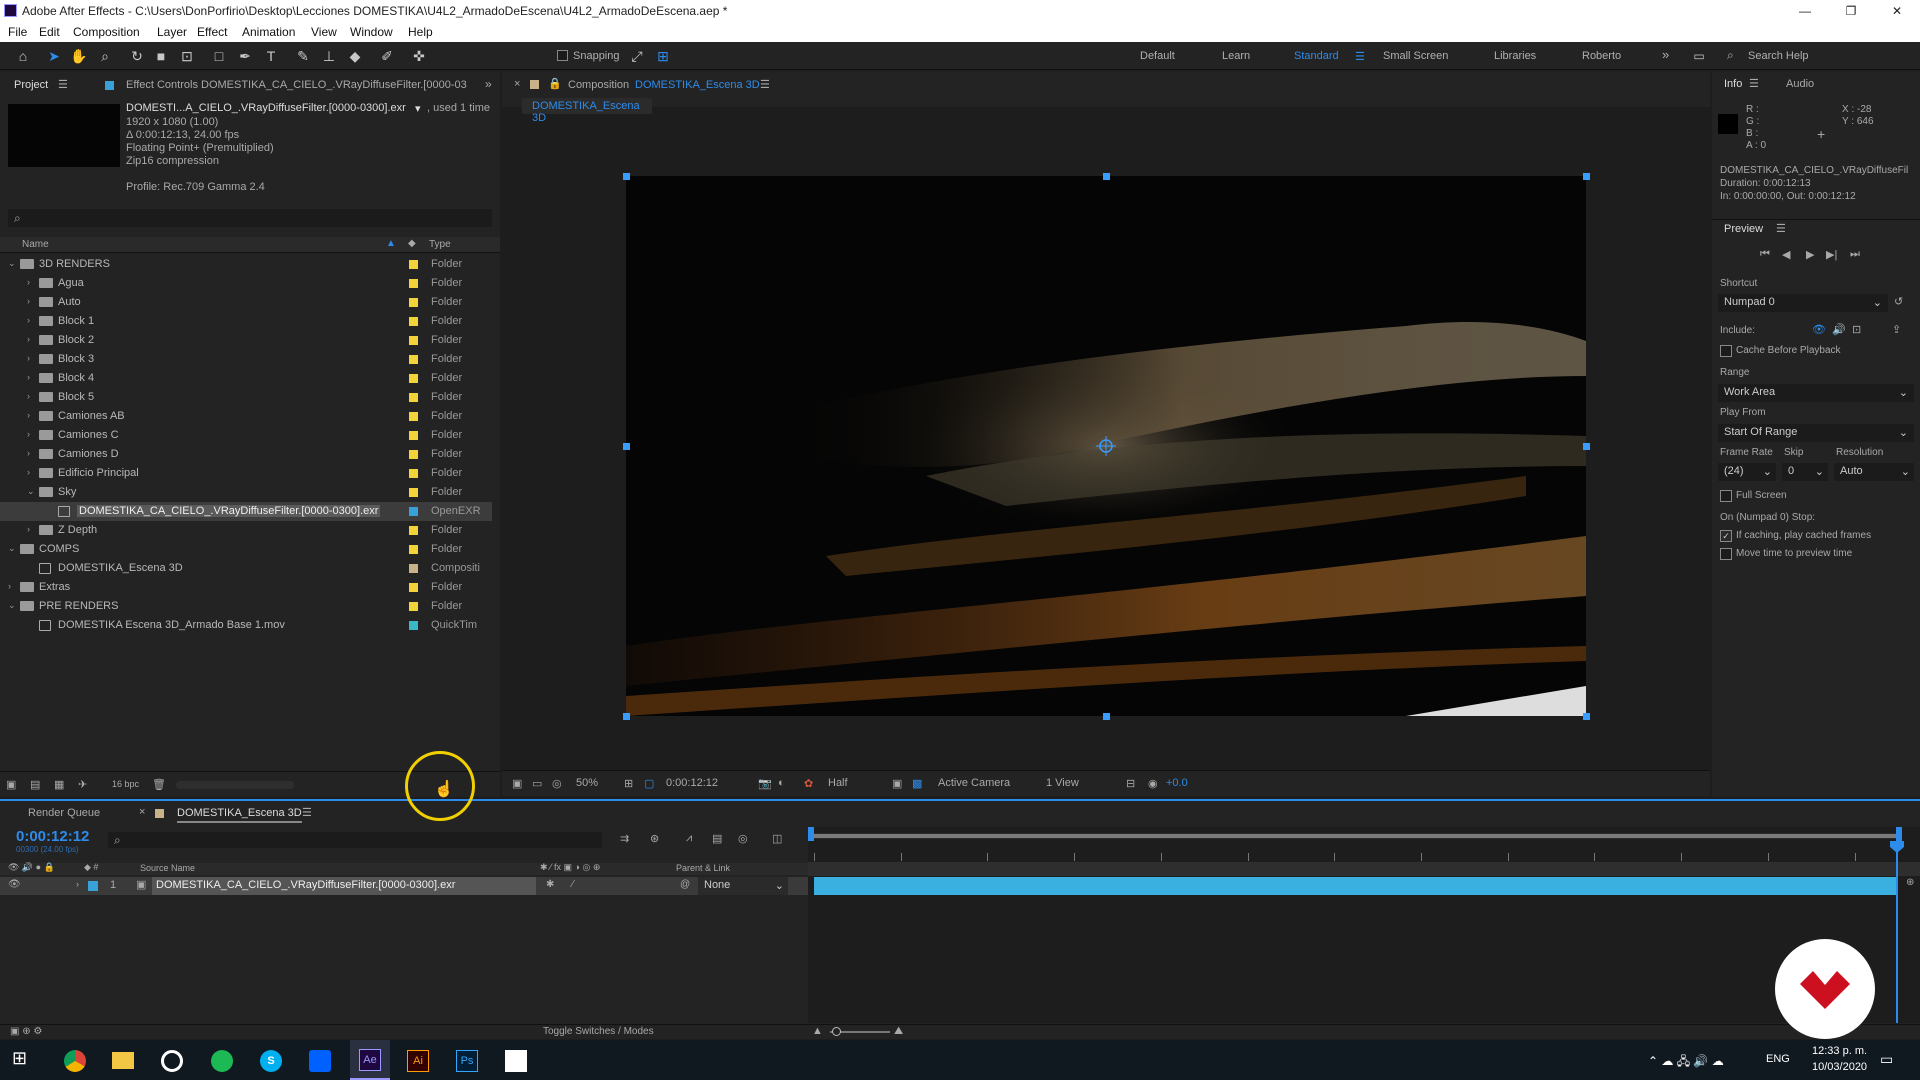  Describe the element at coordinates (246, 492) in the screenshot. I see `project-folder-item: ⌄ Sky Folder` at that location.